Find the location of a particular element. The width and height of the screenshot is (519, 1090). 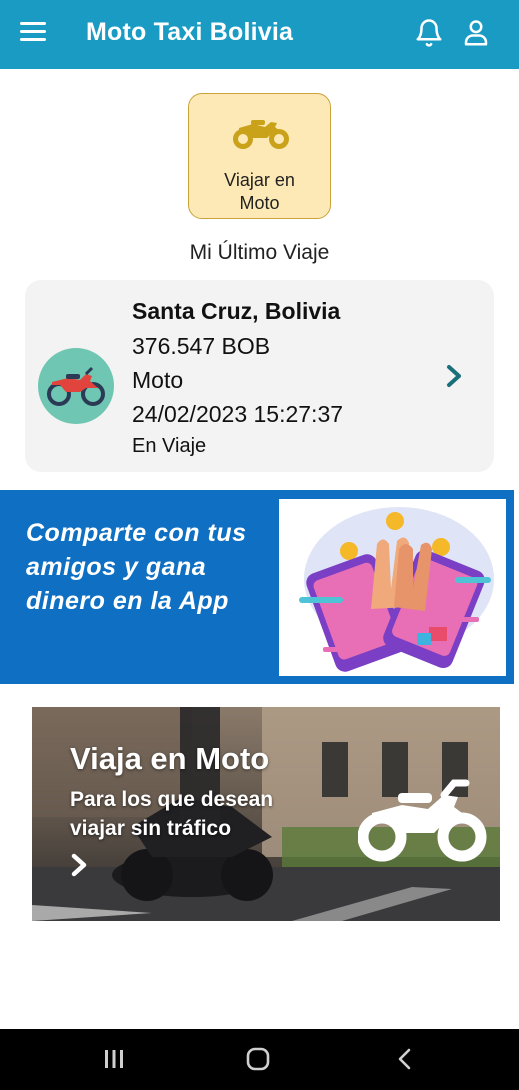

system-navigation-bar is located at coordinates (259, 1059).